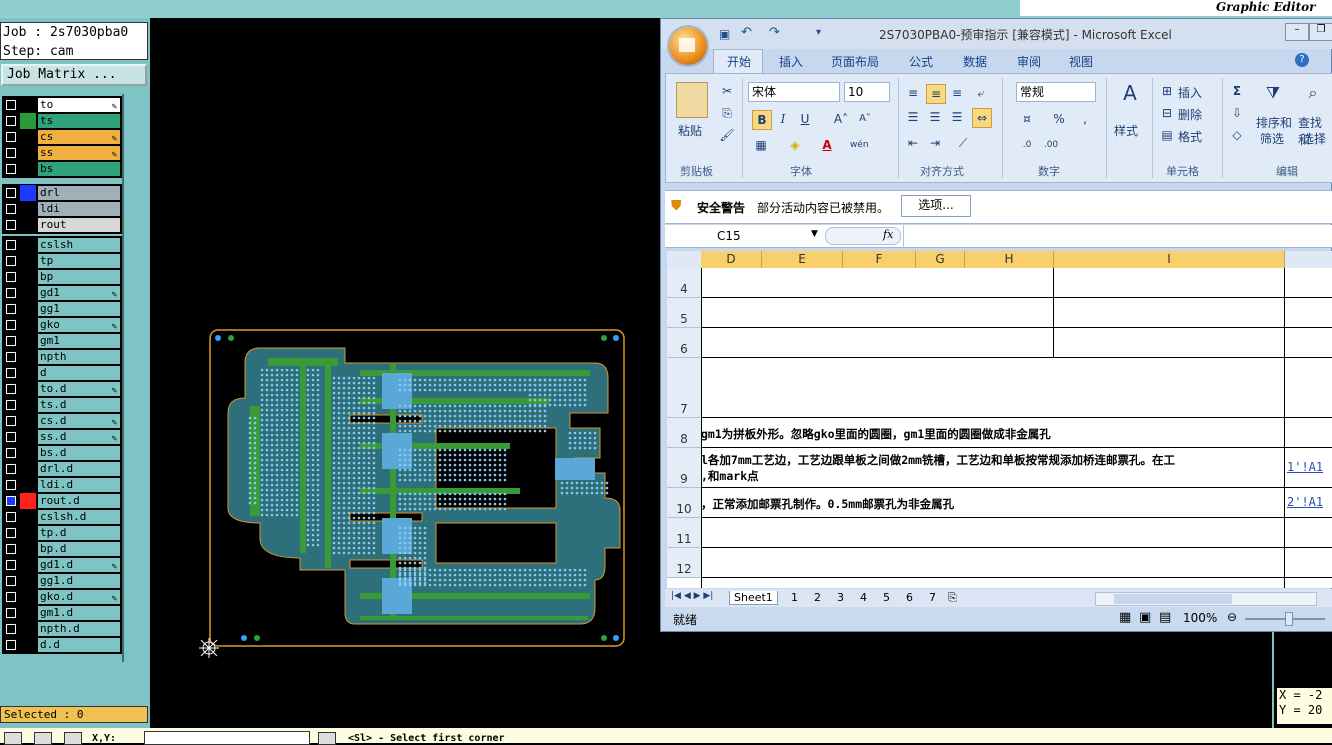 The height and width of the screenshot is (745, 1332). What do you see at coordinates (62, 245) in the screenshot?
I see `layer-row: cslsh` at bounding box center [62, 245].